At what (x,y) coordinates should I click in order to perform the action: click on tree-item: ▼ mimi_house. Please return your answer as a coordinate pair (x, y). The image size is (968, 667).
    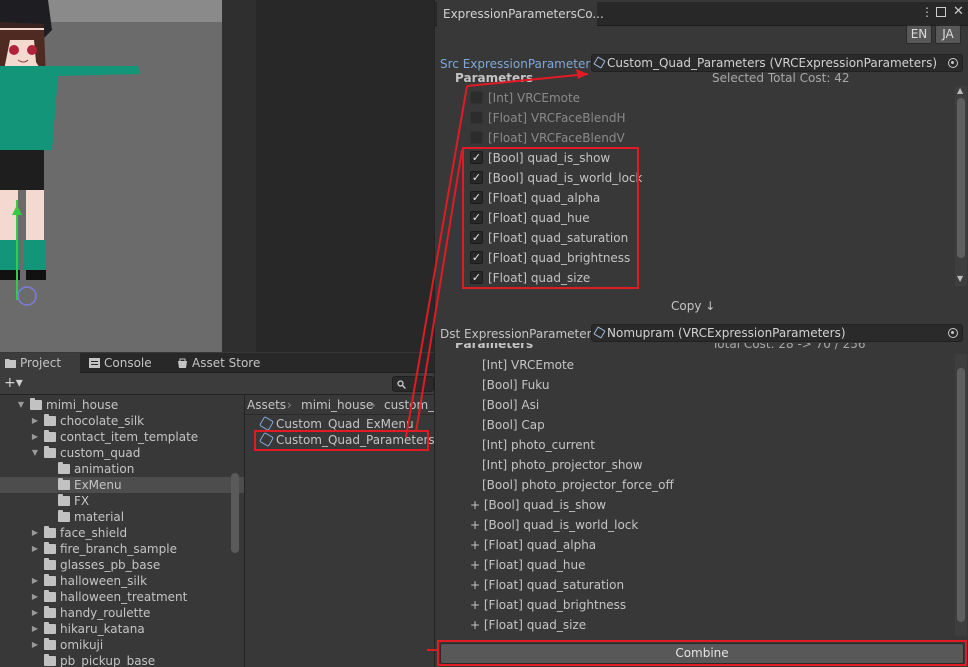
    Looking at the image, I should click on (122, 405).